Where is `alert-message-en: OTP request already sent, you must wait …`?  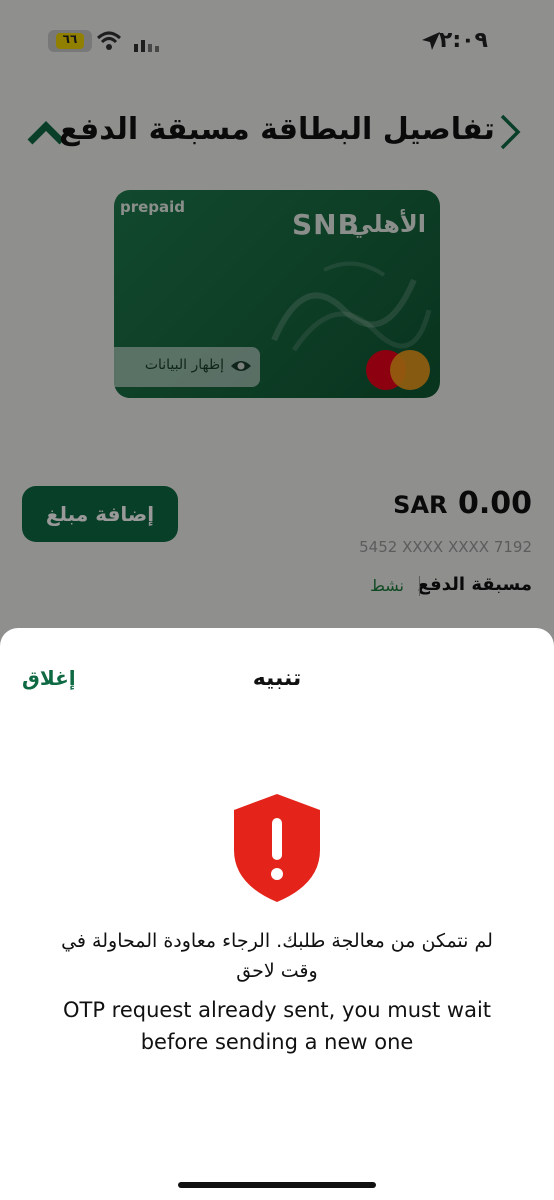
alert-message-en: OTP request already sent, you must wait … is located at coordinates (277, 1026).